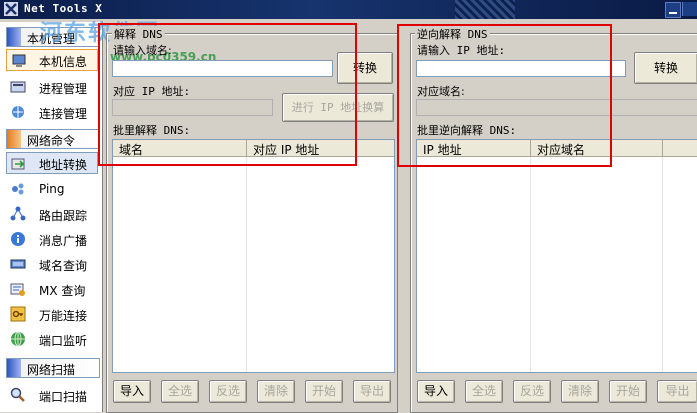 The height and width of the screenshot is (413, 697). Describe the element at coordinates (372, 391) in the screenshot. I see `dns-export-button: 导出` at that location.